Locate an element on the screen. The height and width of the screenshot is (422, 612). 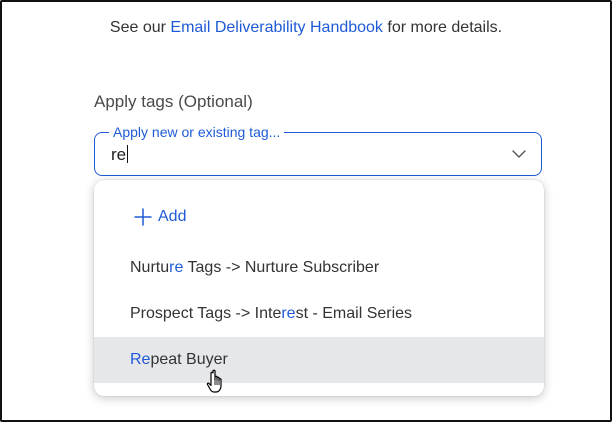
tag-input-value: re is located at coordinates (119, 154).